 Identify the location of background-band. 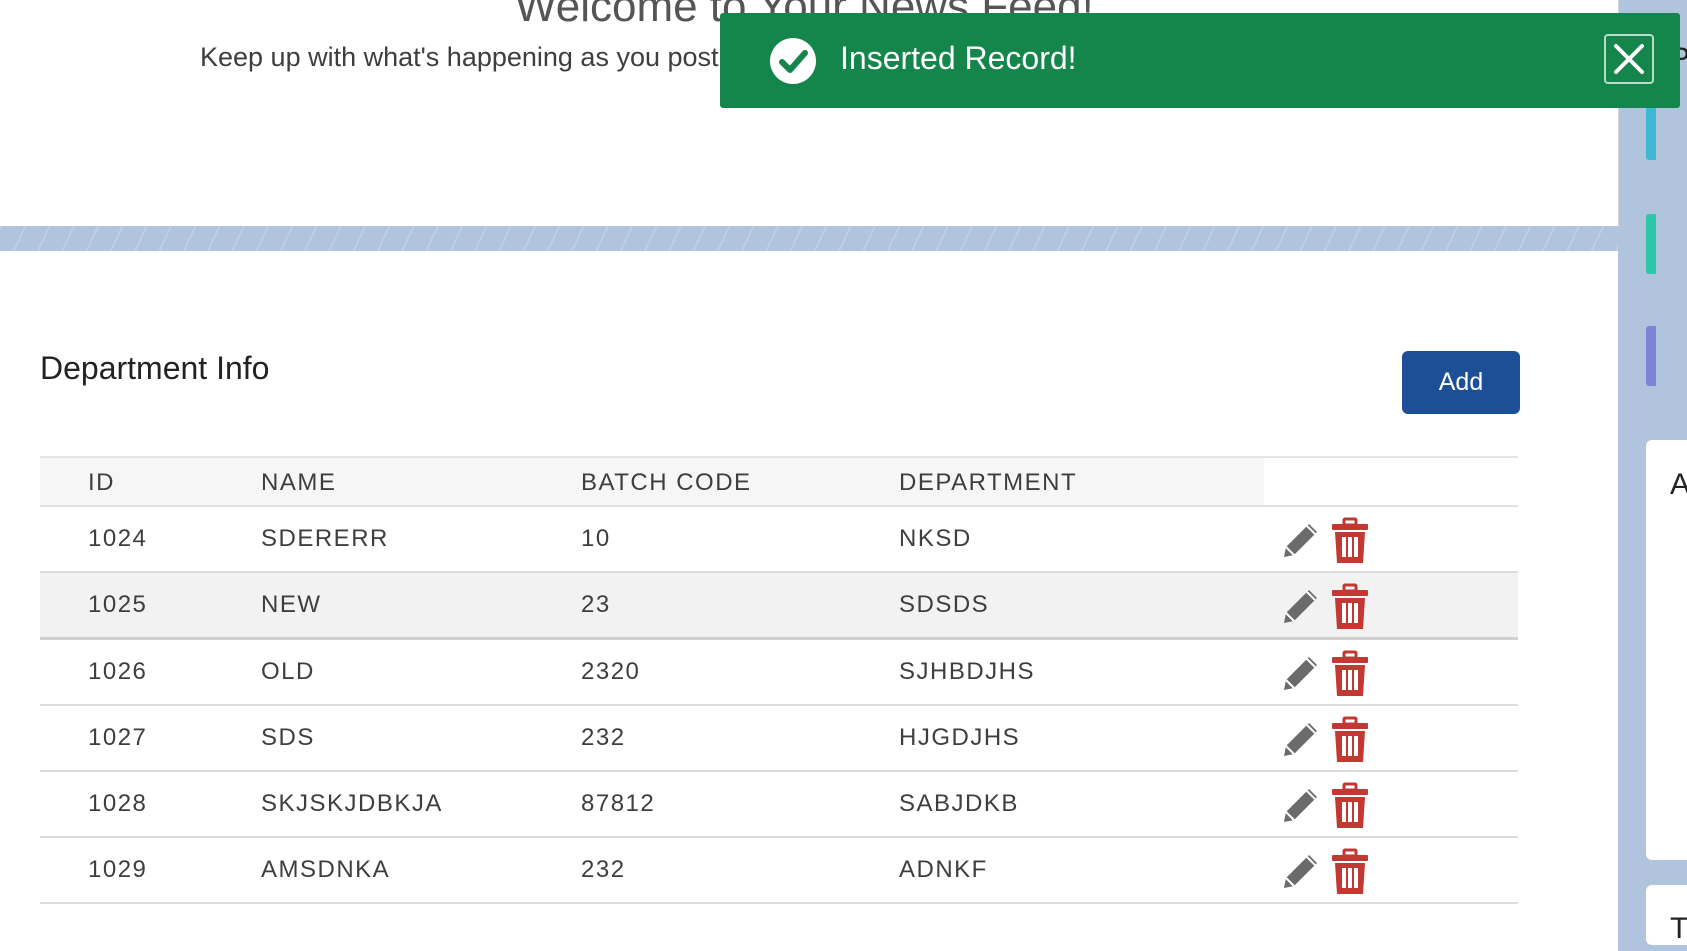
(809, 238).